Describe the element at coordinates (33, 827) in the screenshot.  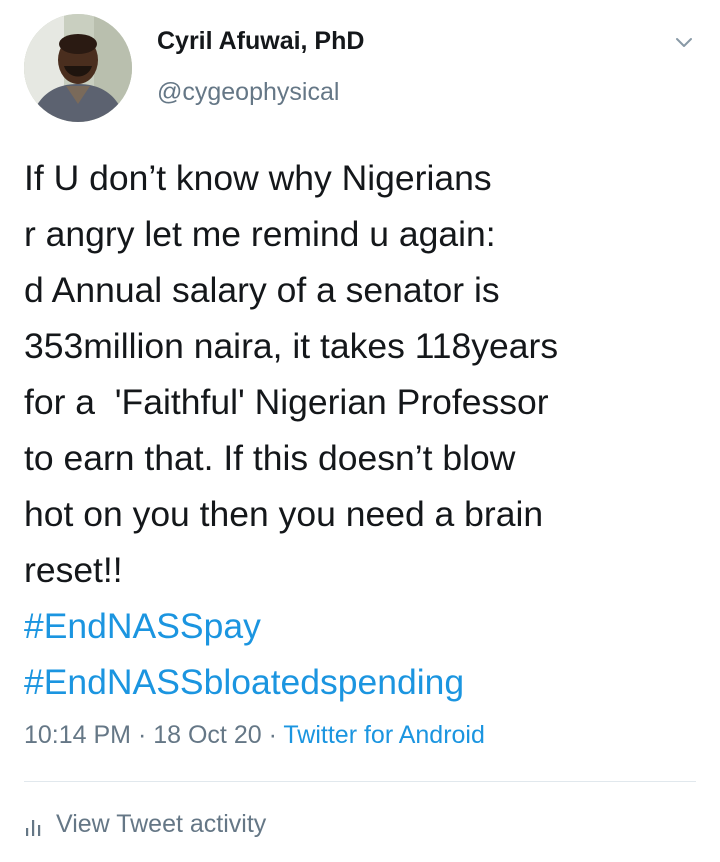
I see `bar-chart-icon` at that location.